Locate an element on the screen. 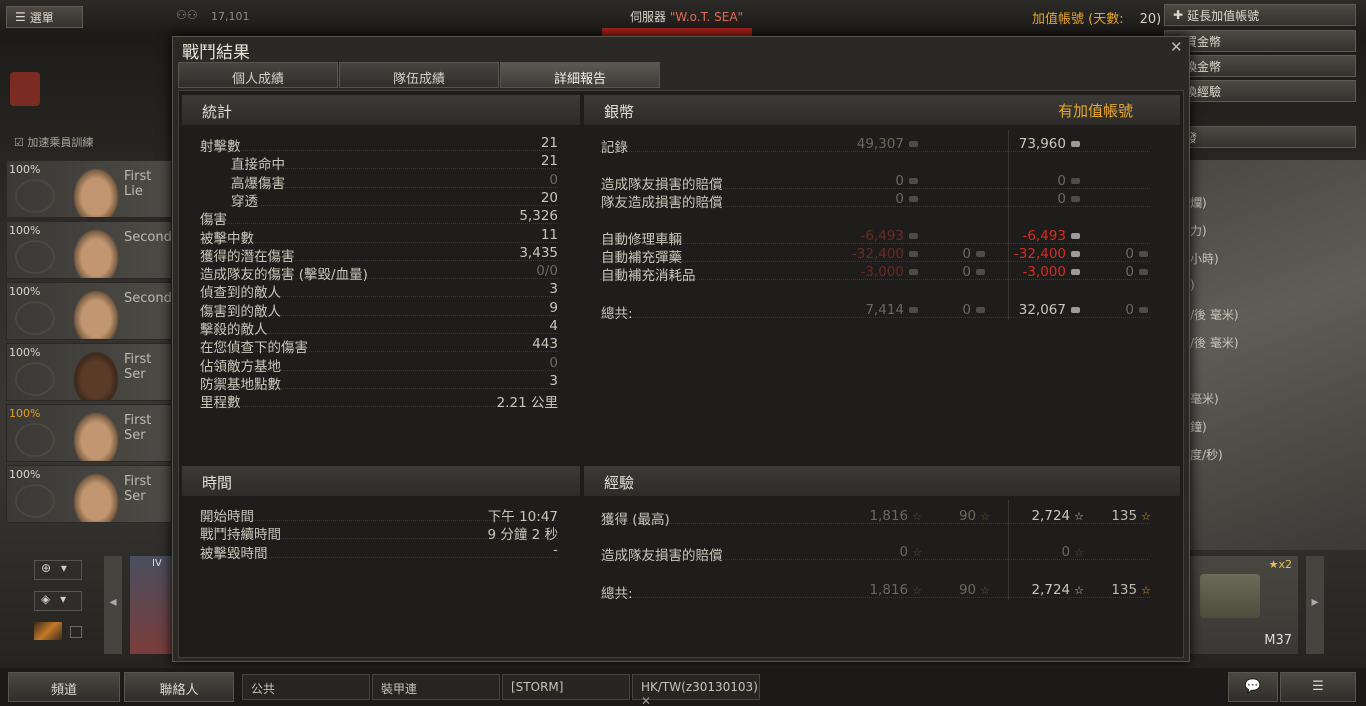 Image resolution: width=1366 pixels, height=706 pixels. vehicle-stat: /後 毫米) is located at coordinates (1214, 343).